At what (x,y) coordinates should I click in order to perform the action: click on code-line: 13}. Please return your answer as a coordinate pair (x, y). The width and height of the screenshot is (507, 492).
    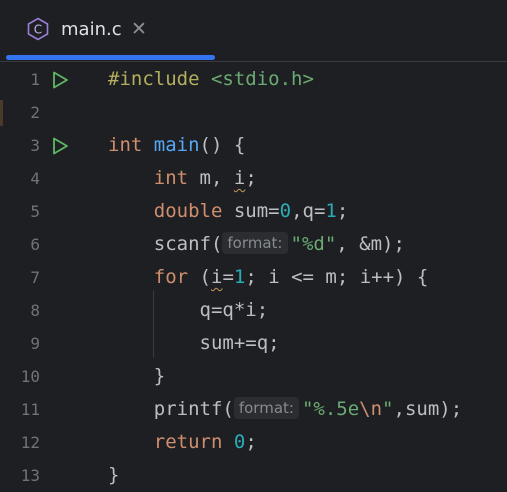
    Looking at the image, I should click on (253, 475).